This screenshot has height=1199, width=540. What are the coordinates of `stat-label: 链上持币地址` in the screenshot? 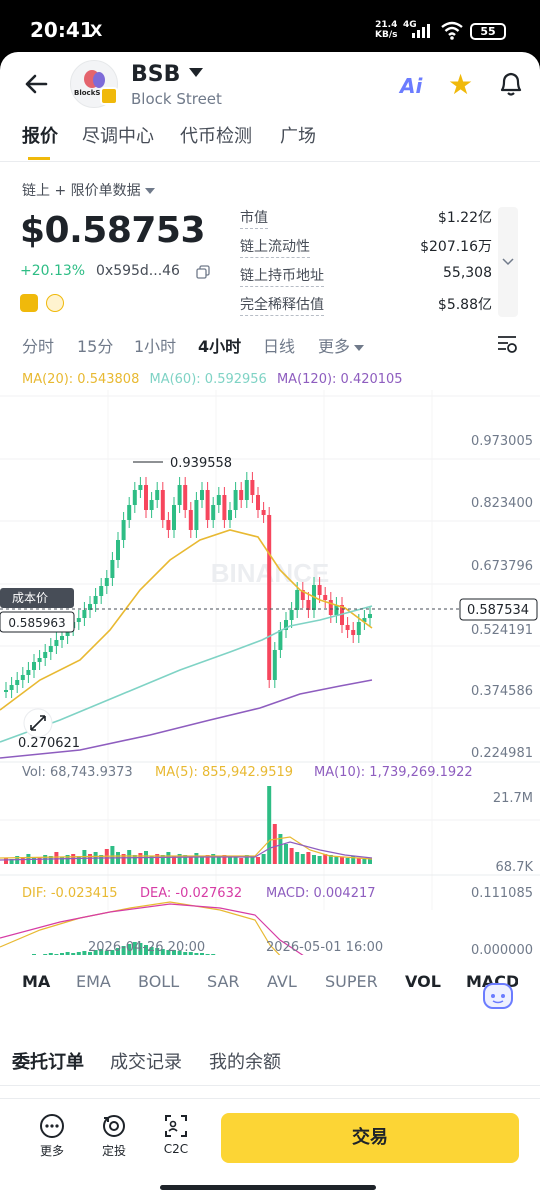 It's located at (282, 276).